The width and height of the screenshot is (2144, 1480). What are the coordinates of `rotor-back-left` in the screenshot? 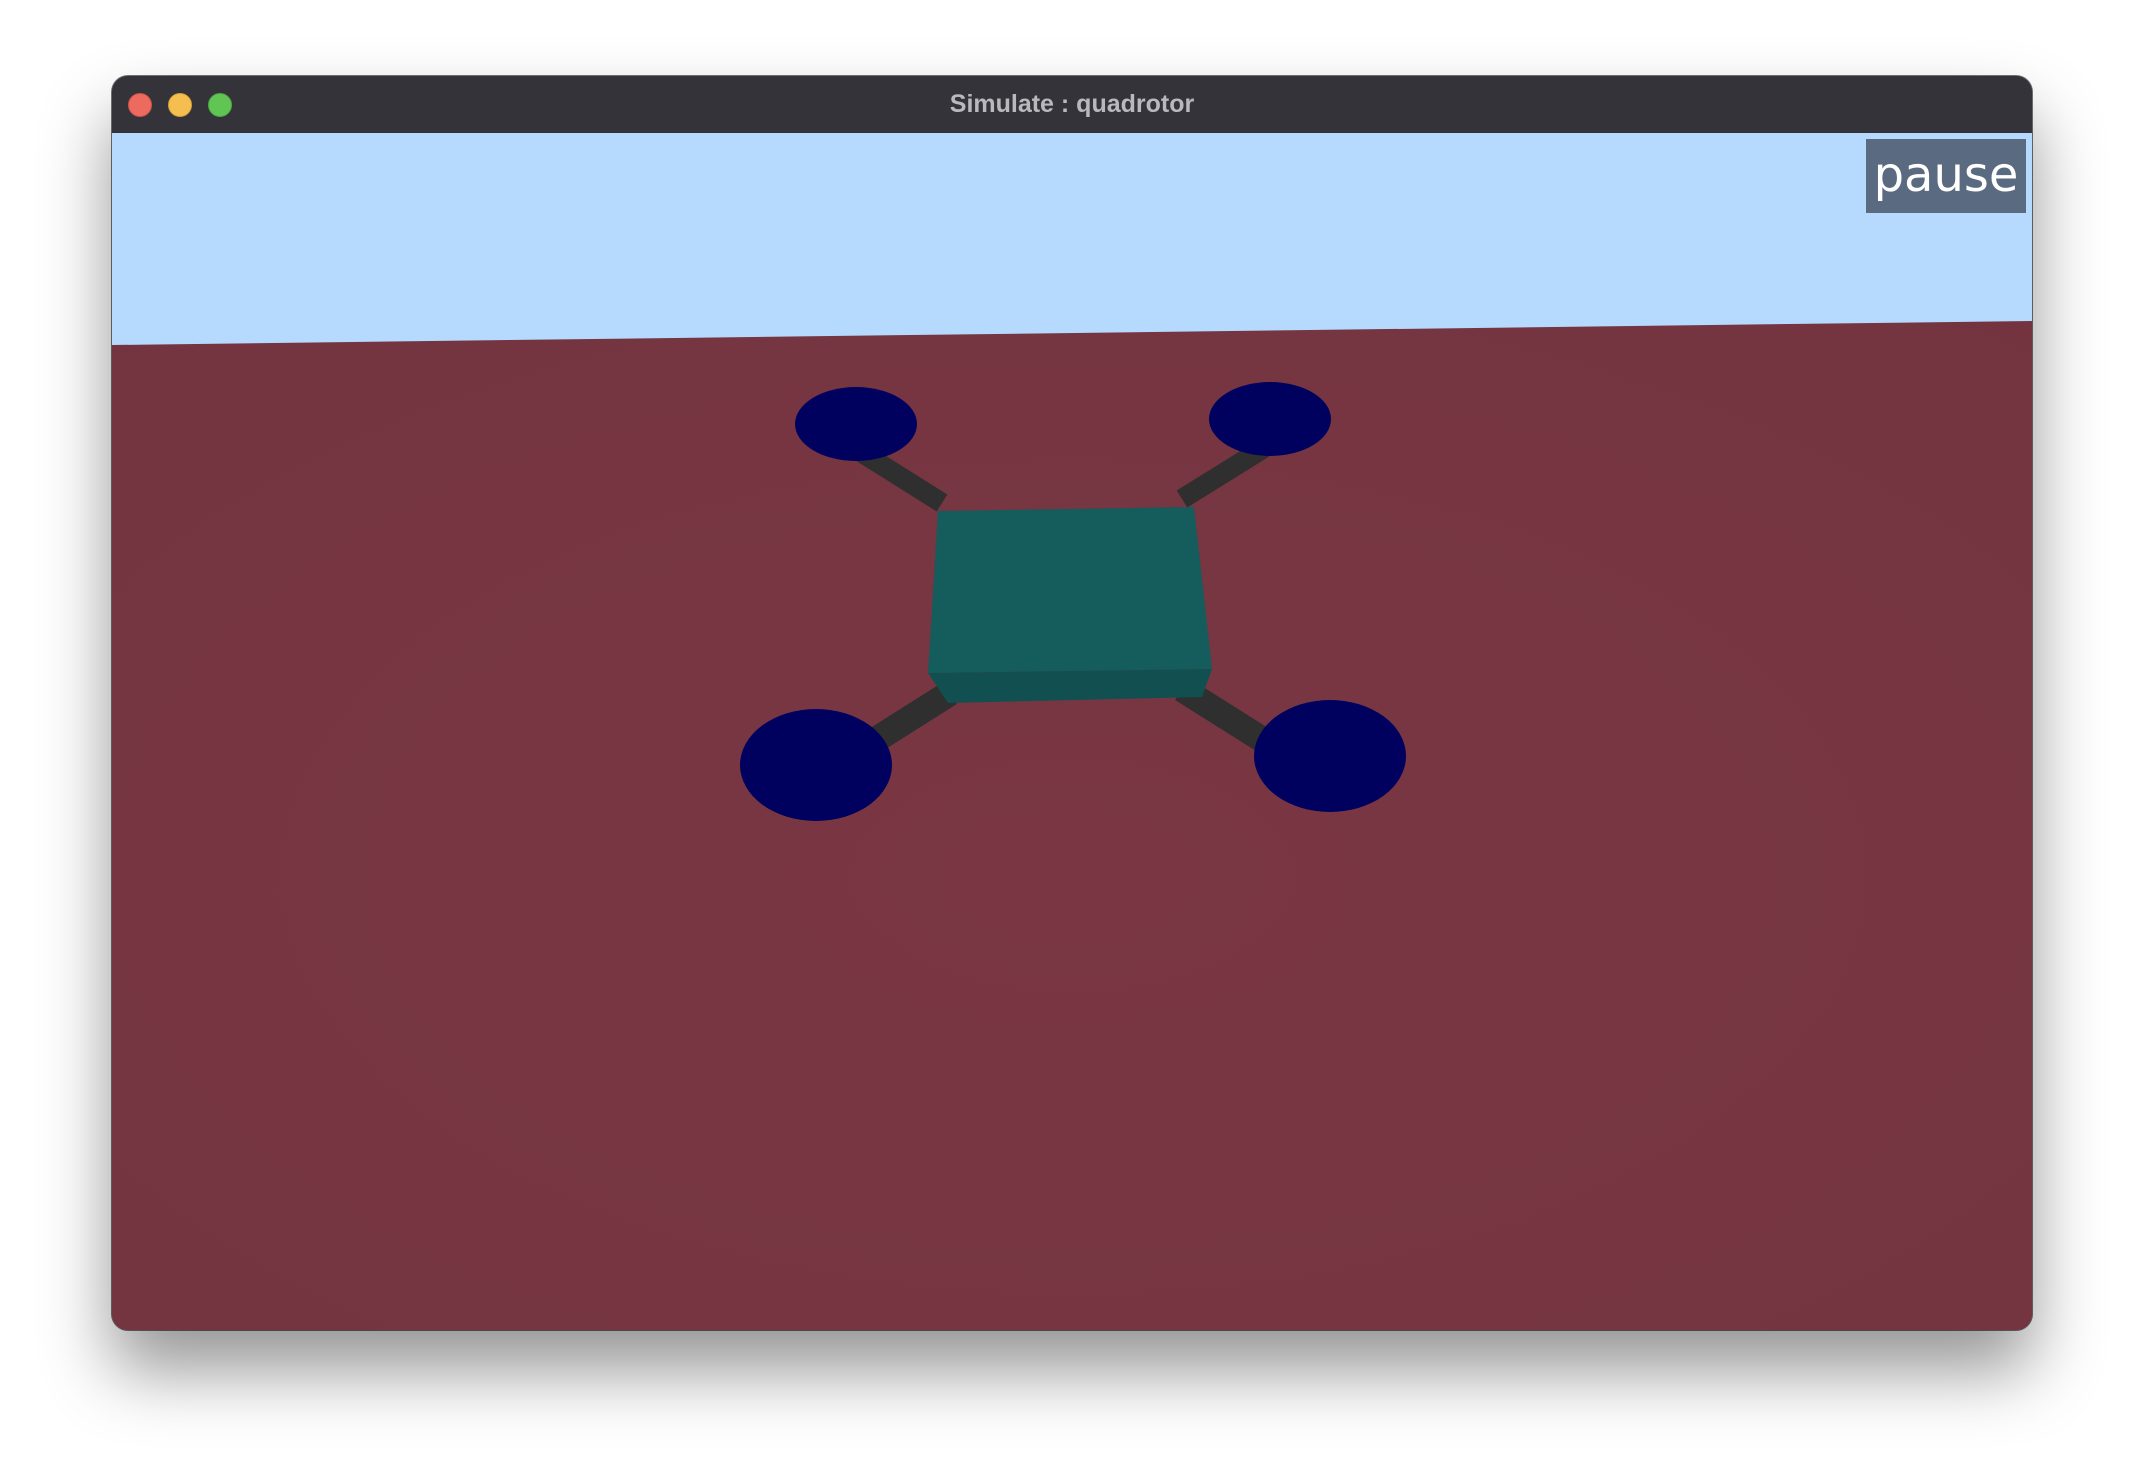 It's located at (856, 424).